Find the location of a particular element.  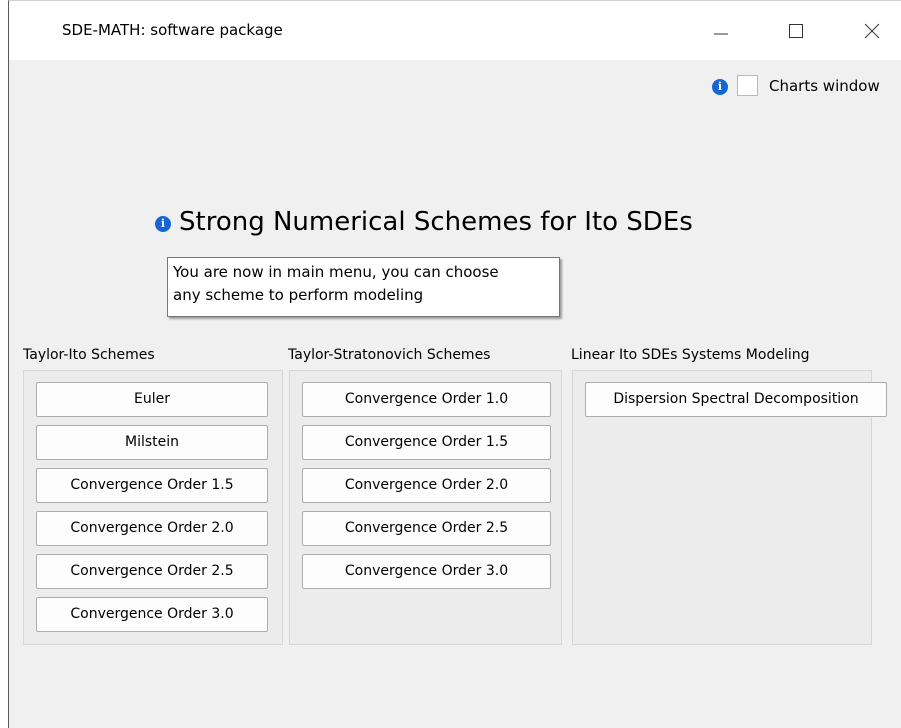

close-button is located at coordinates (870, 30).